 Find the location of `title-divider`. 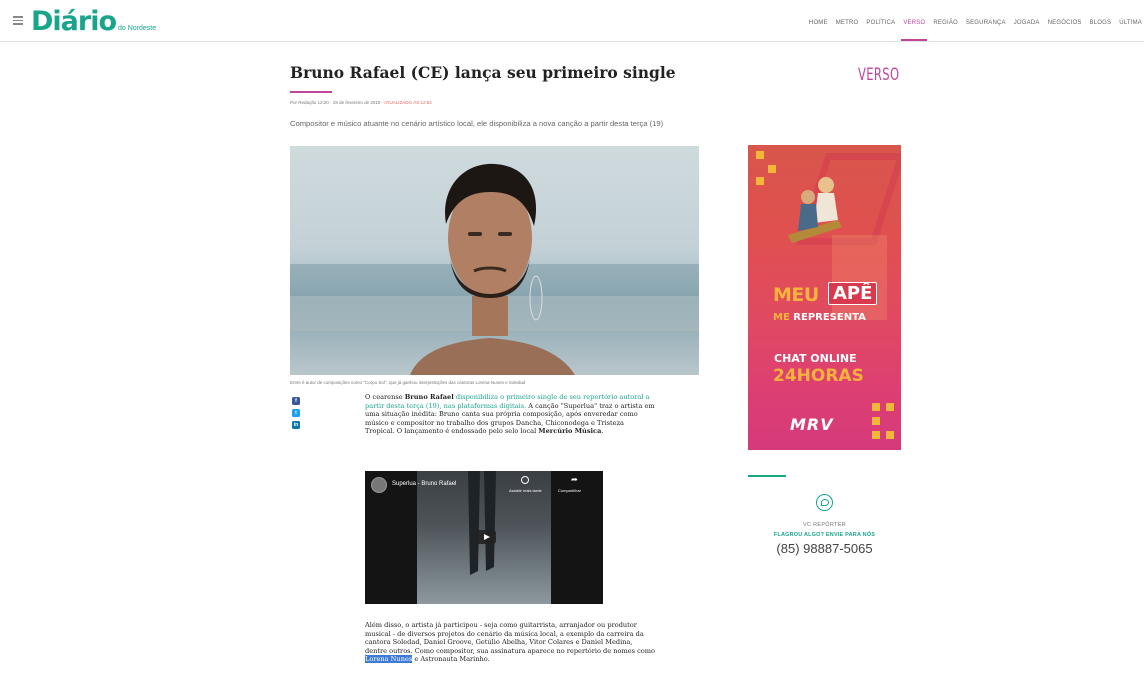

title-divider is located at coordinates (311, 92).